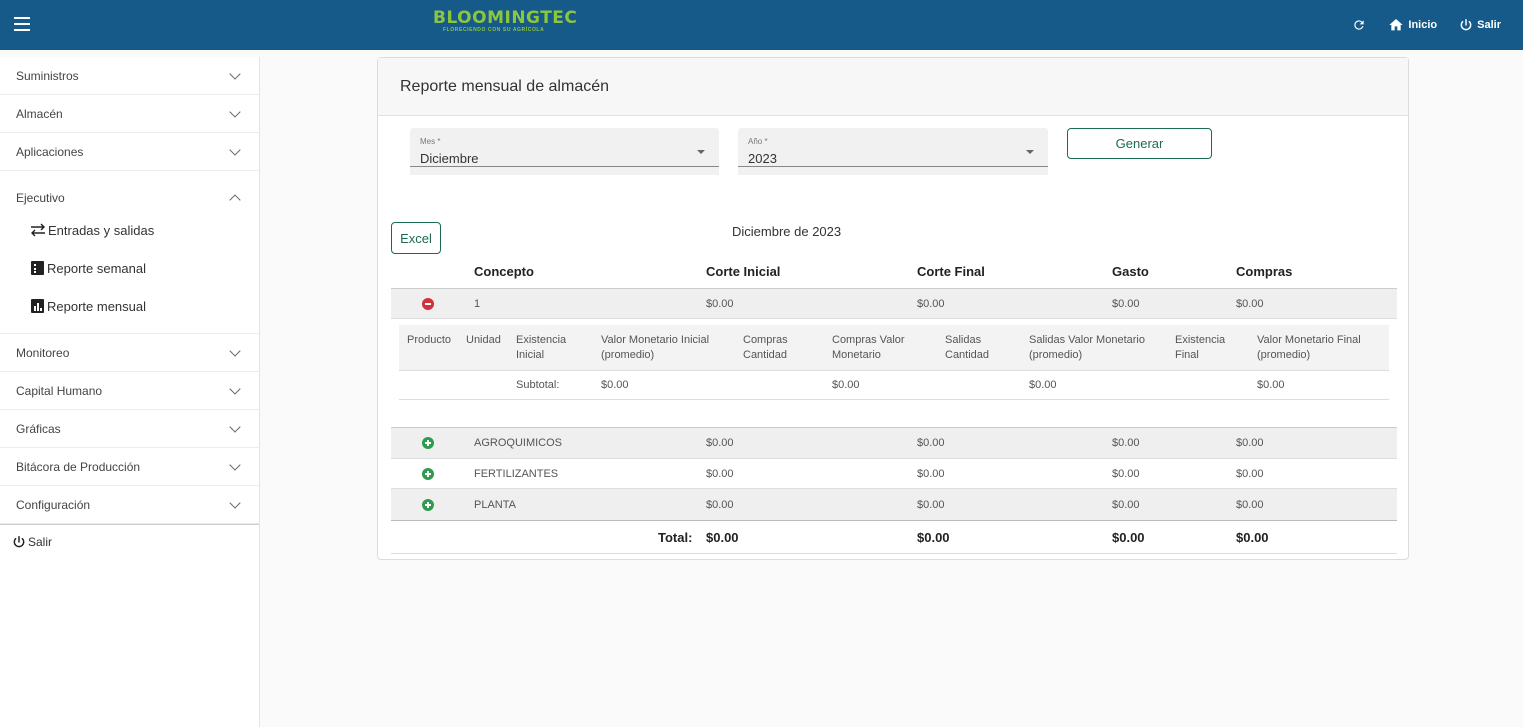  What do you see at coordinates (129, 505) in the screenshot?
I see `sidebar-item-configuracion: Configuración` at bounding box center [129, 505].